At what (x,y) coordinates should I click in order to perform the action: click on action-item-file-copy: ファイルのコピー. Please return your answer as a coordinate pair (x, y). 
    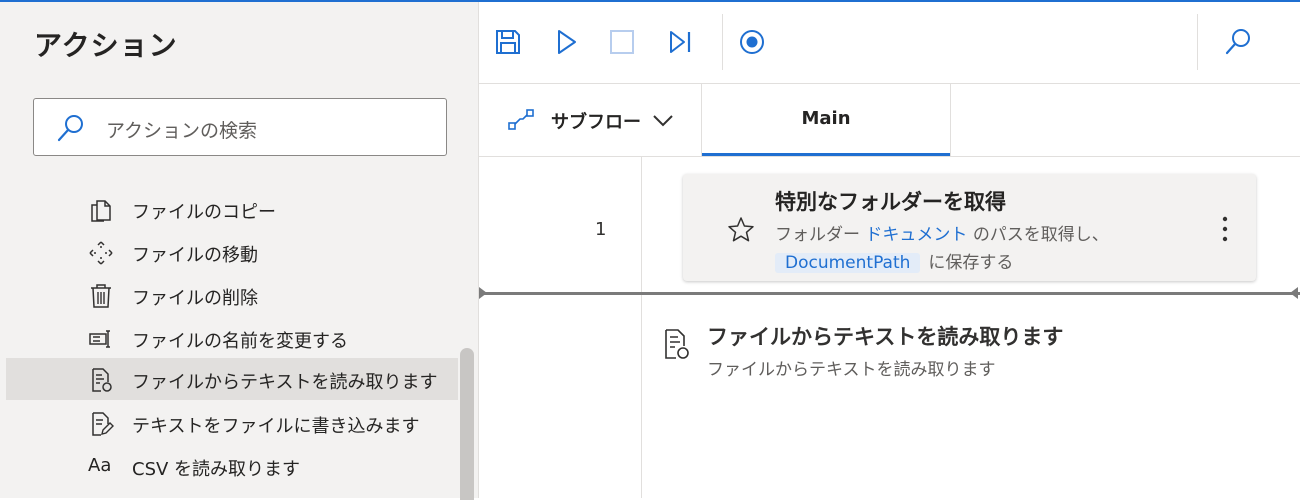
    Looking at the image, I should click on (232, 209).